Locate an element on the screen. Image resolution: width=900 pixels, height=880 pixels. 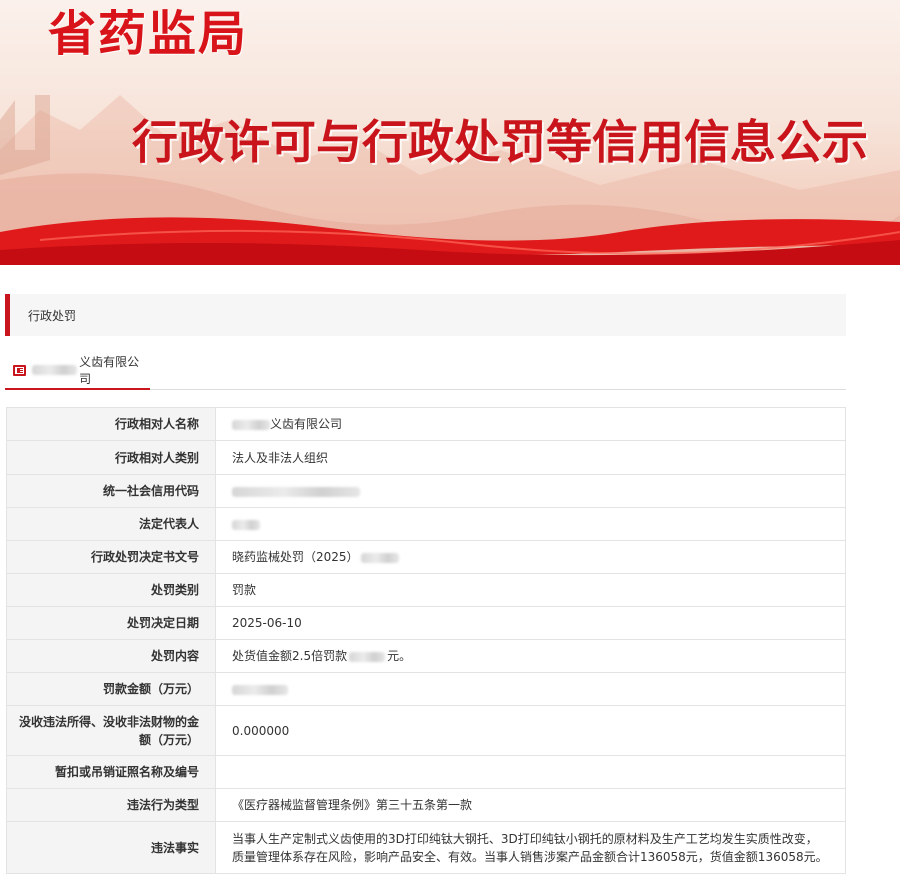
row-value: 晓药监械处罚（2025） is located at coordinates (530, 557).